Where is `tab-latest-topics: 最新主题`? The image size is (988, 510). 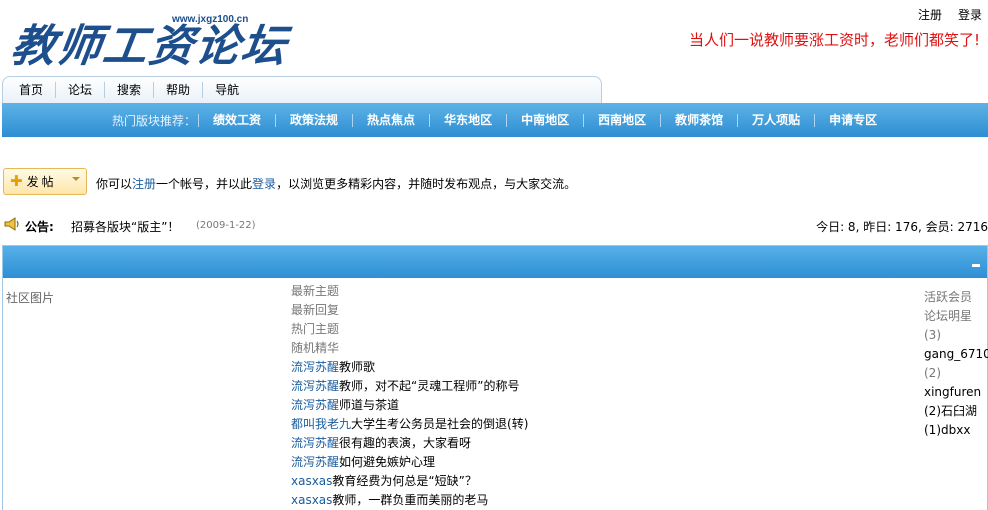
tab-latest-topics: 最新主题 is located at coordinates (409, 291).